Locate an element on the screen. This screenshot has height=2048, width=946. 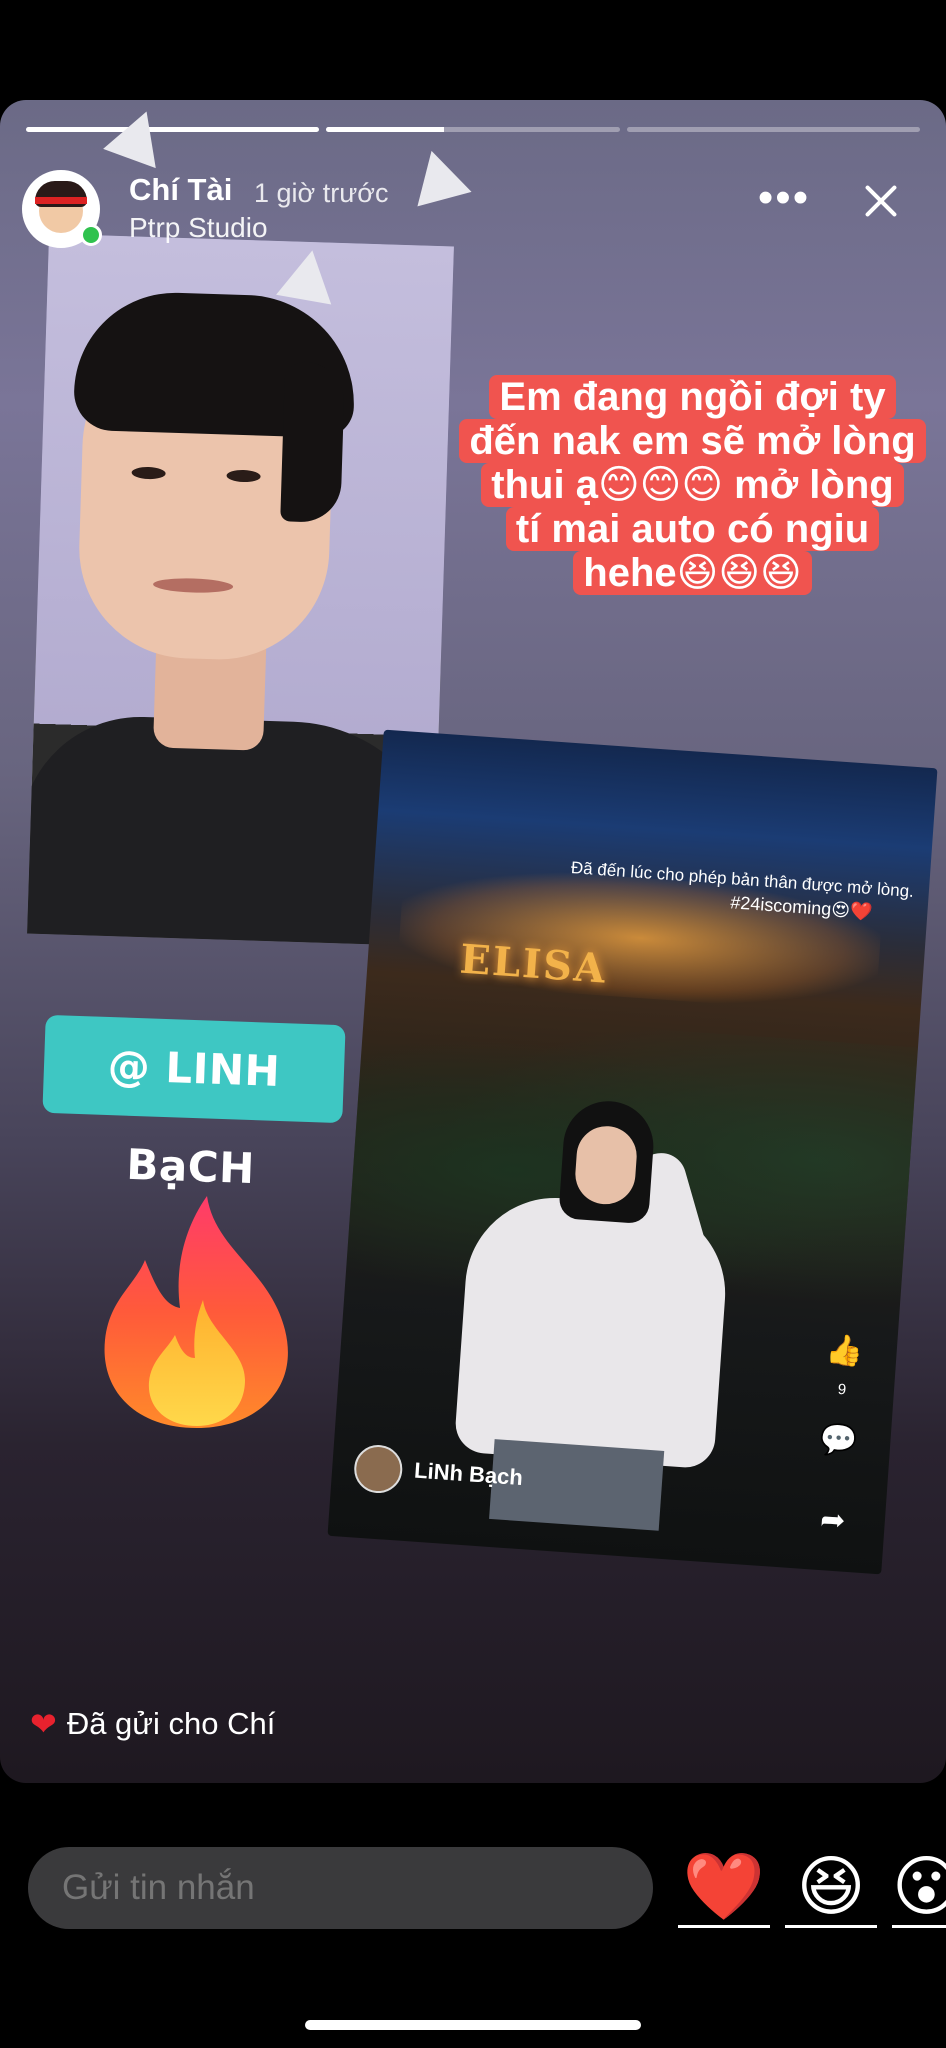
sent-notice-text: Đã gửi cho Chí is located at coordinates (171, 1723).